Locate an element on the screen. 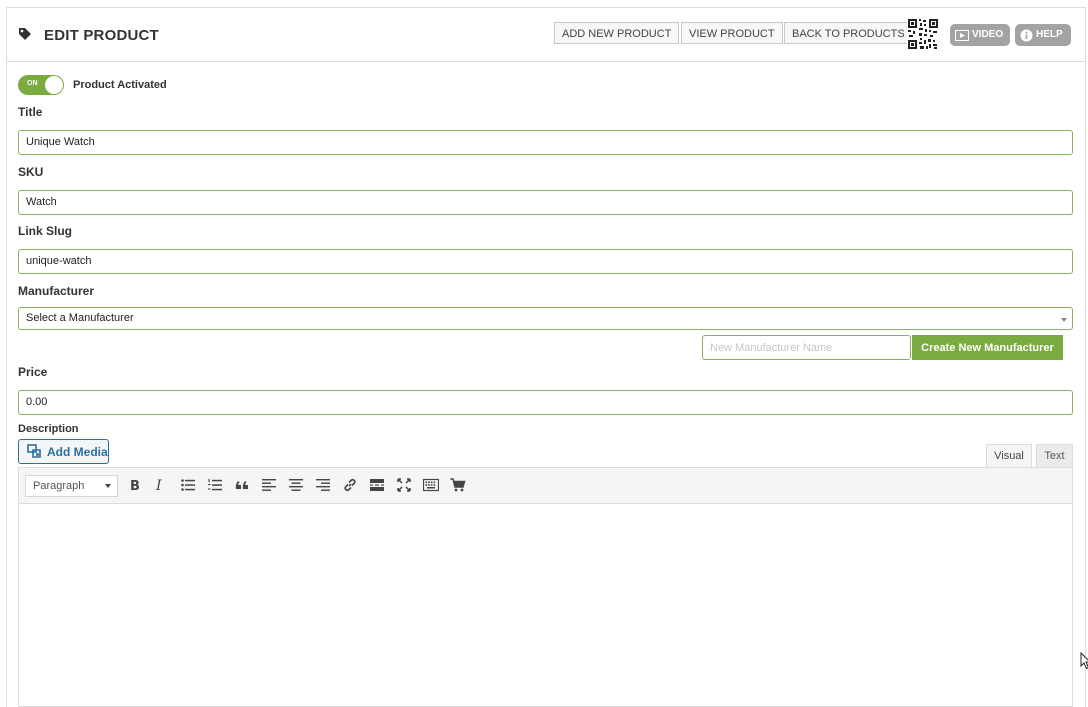  blockquote-icon is located at coordinates (242, 485).